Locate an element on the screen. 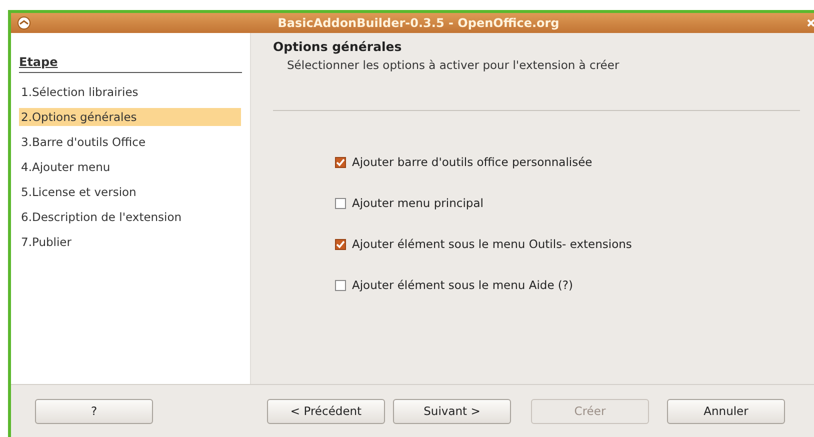  window-menu-icon is located at coordinates (24, 23).